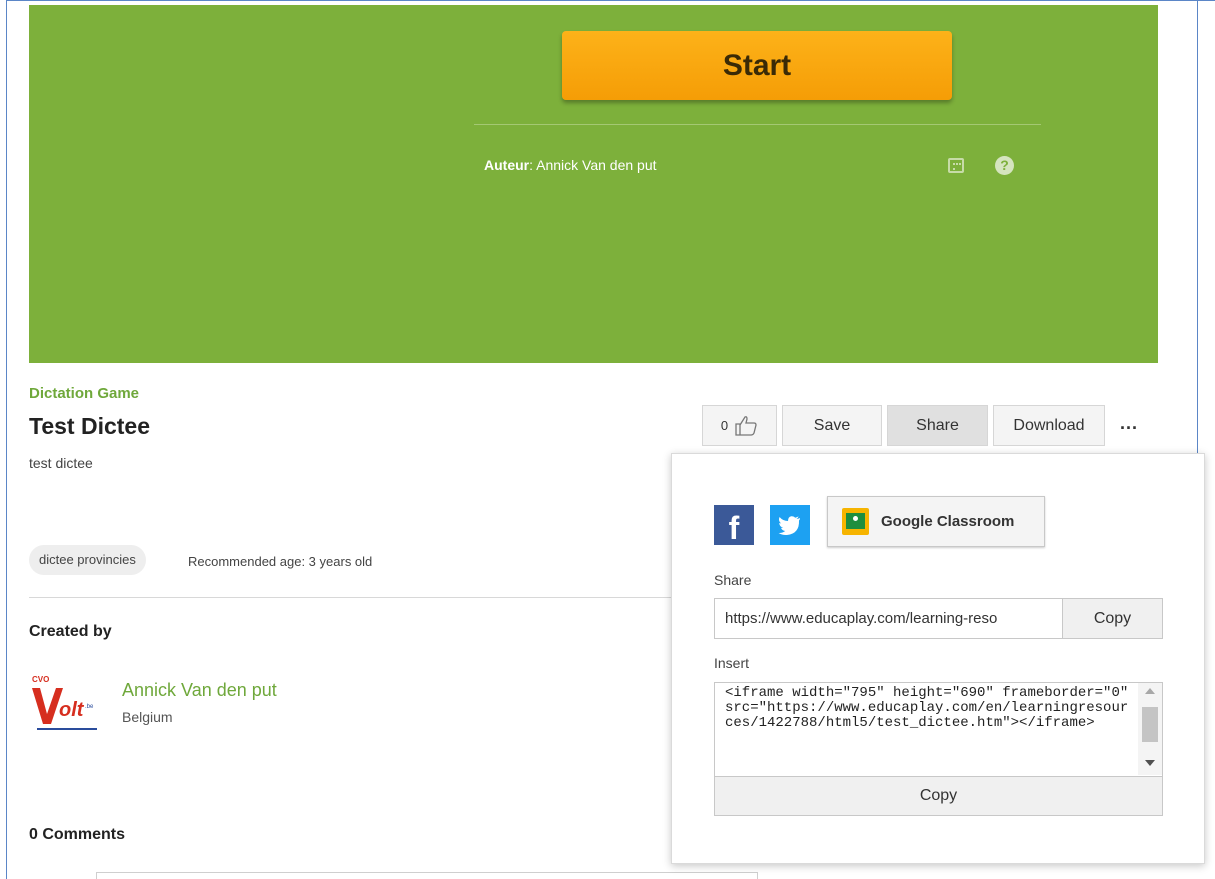  I want to click on window-border-right, so click(1197, 227).